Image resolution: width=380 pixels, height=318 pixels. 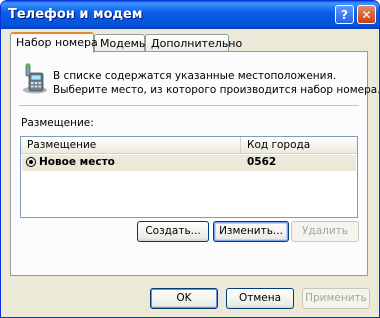 What do you see at coordinates (366, 14) in the screenshot?
I see `close-button: ✕` at bounding box center [366, 14].